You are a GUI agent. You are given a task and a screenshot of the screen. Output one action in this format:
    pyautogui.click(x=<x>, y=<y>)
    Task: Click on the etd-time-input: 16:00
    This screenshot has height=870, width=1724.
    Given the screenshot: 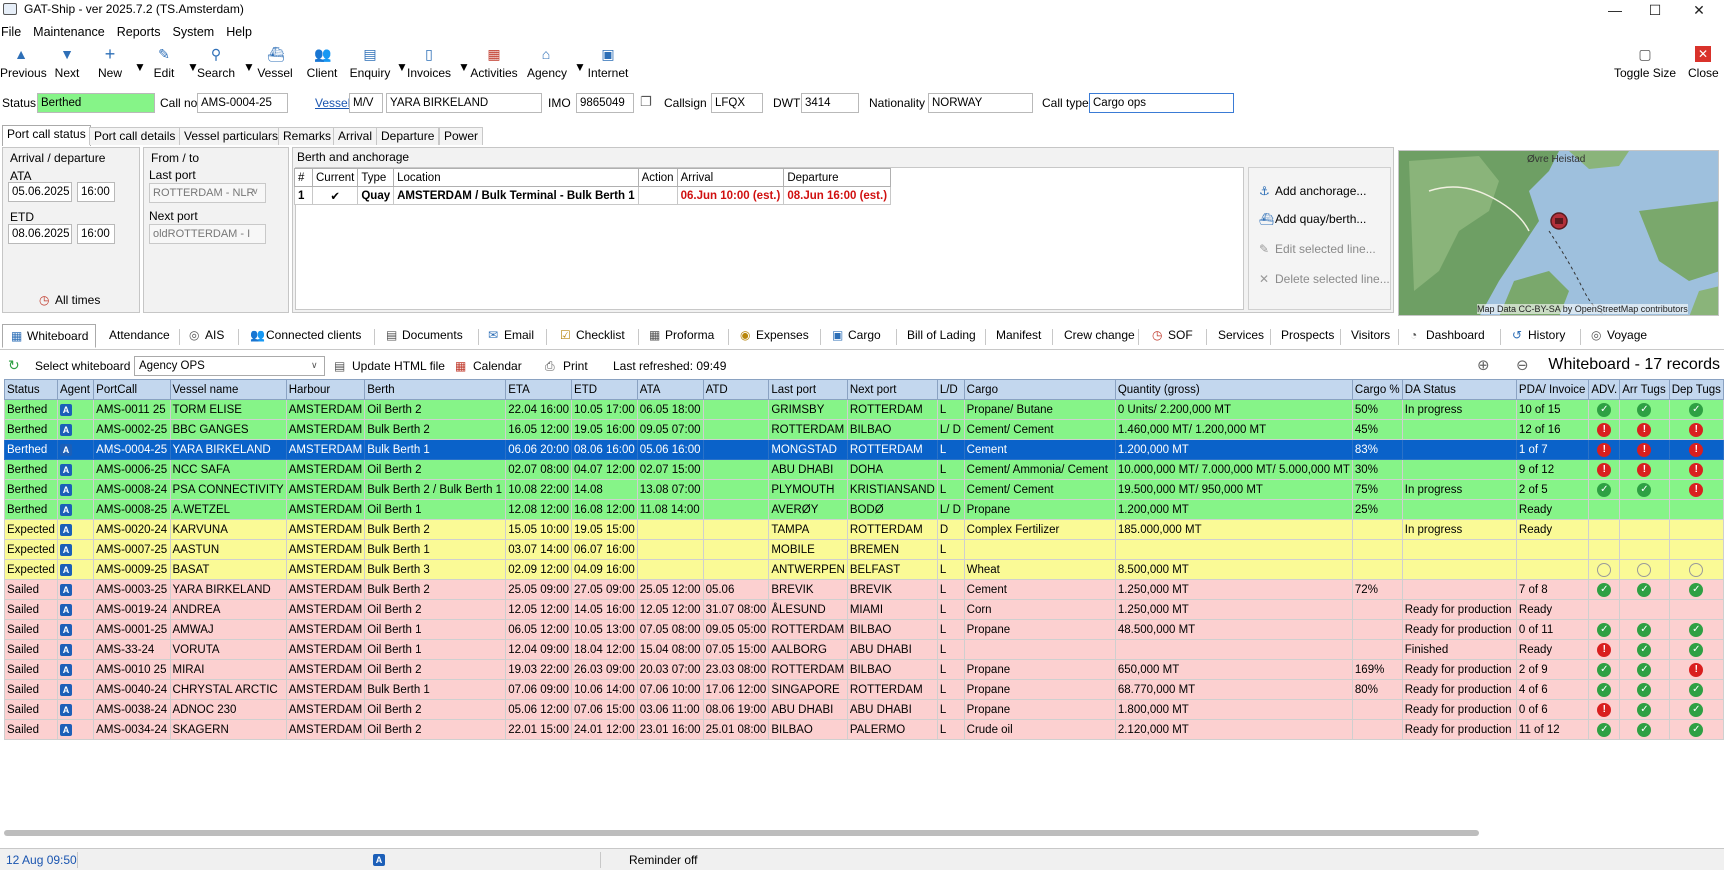 What is the action you would take?
    pyautogui.click(x=96, y=234)
    